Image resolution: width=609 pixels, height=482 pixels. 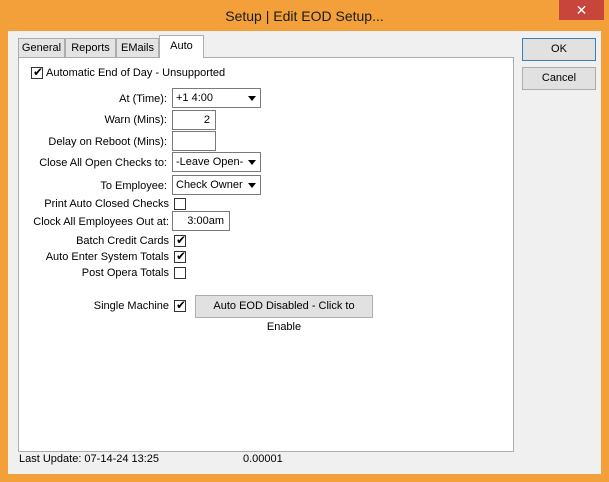 I want to click on close-checks-select: -Leave Open-, so click(x=216, y=162).